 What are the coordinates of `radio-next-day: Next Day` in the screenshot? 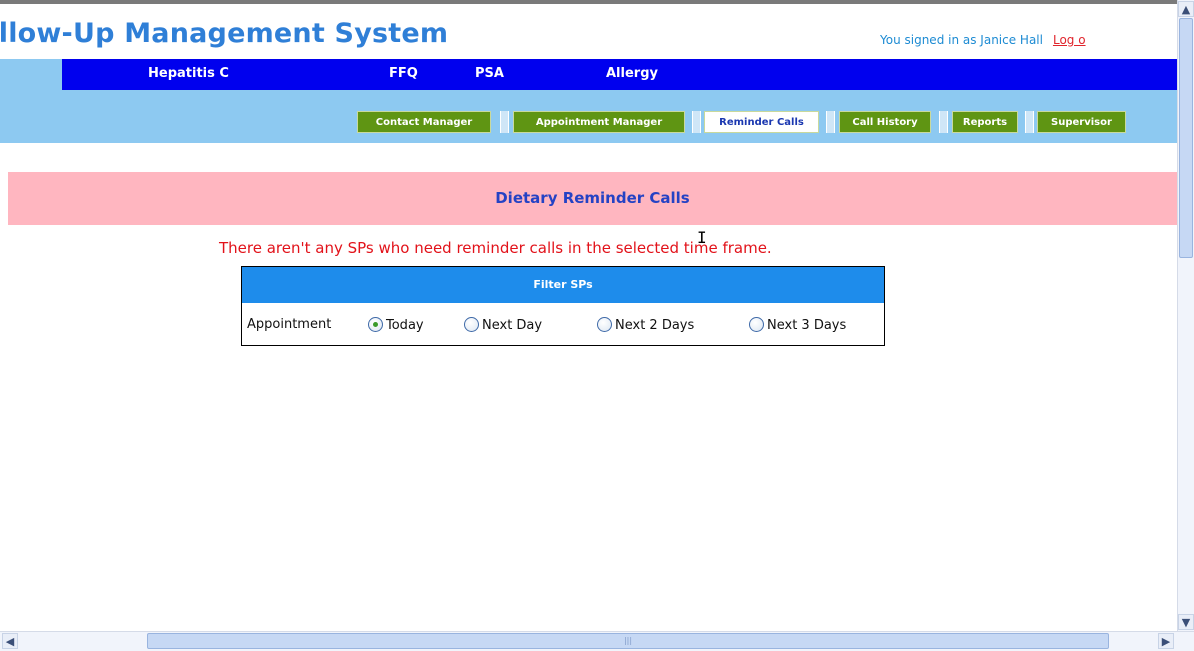 It's located at (503, 325).